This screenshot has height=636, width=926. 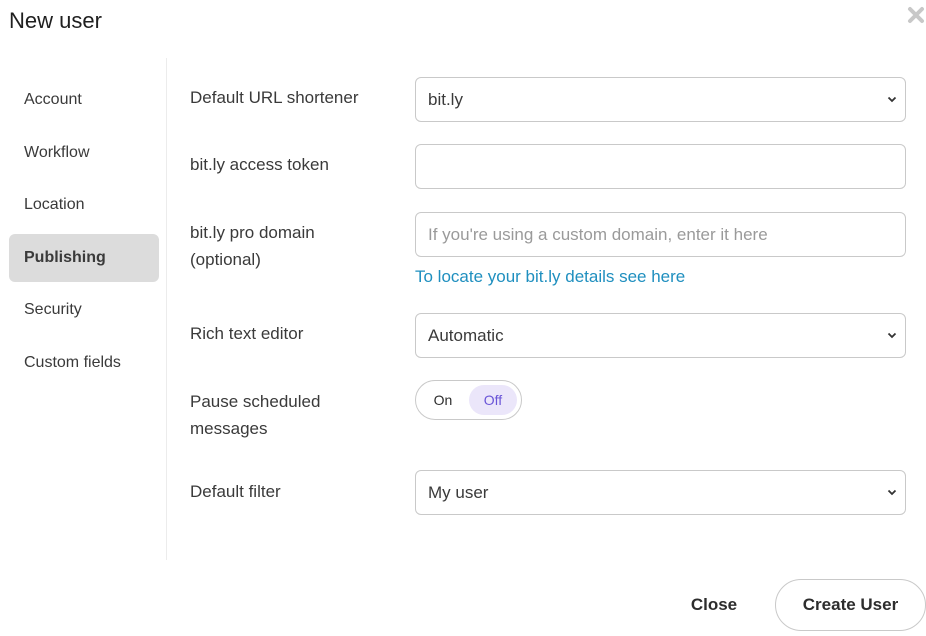 I want to click on sidebar-item-publishing: Publishing, so click(x=84, y=257).